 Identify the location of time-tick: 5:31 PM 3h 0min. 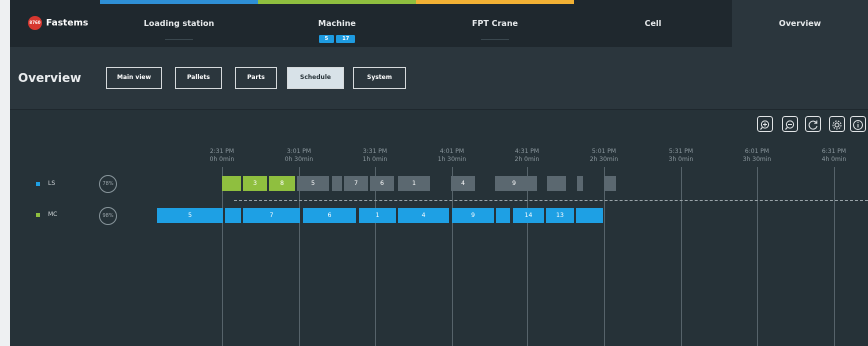
(681, 155).